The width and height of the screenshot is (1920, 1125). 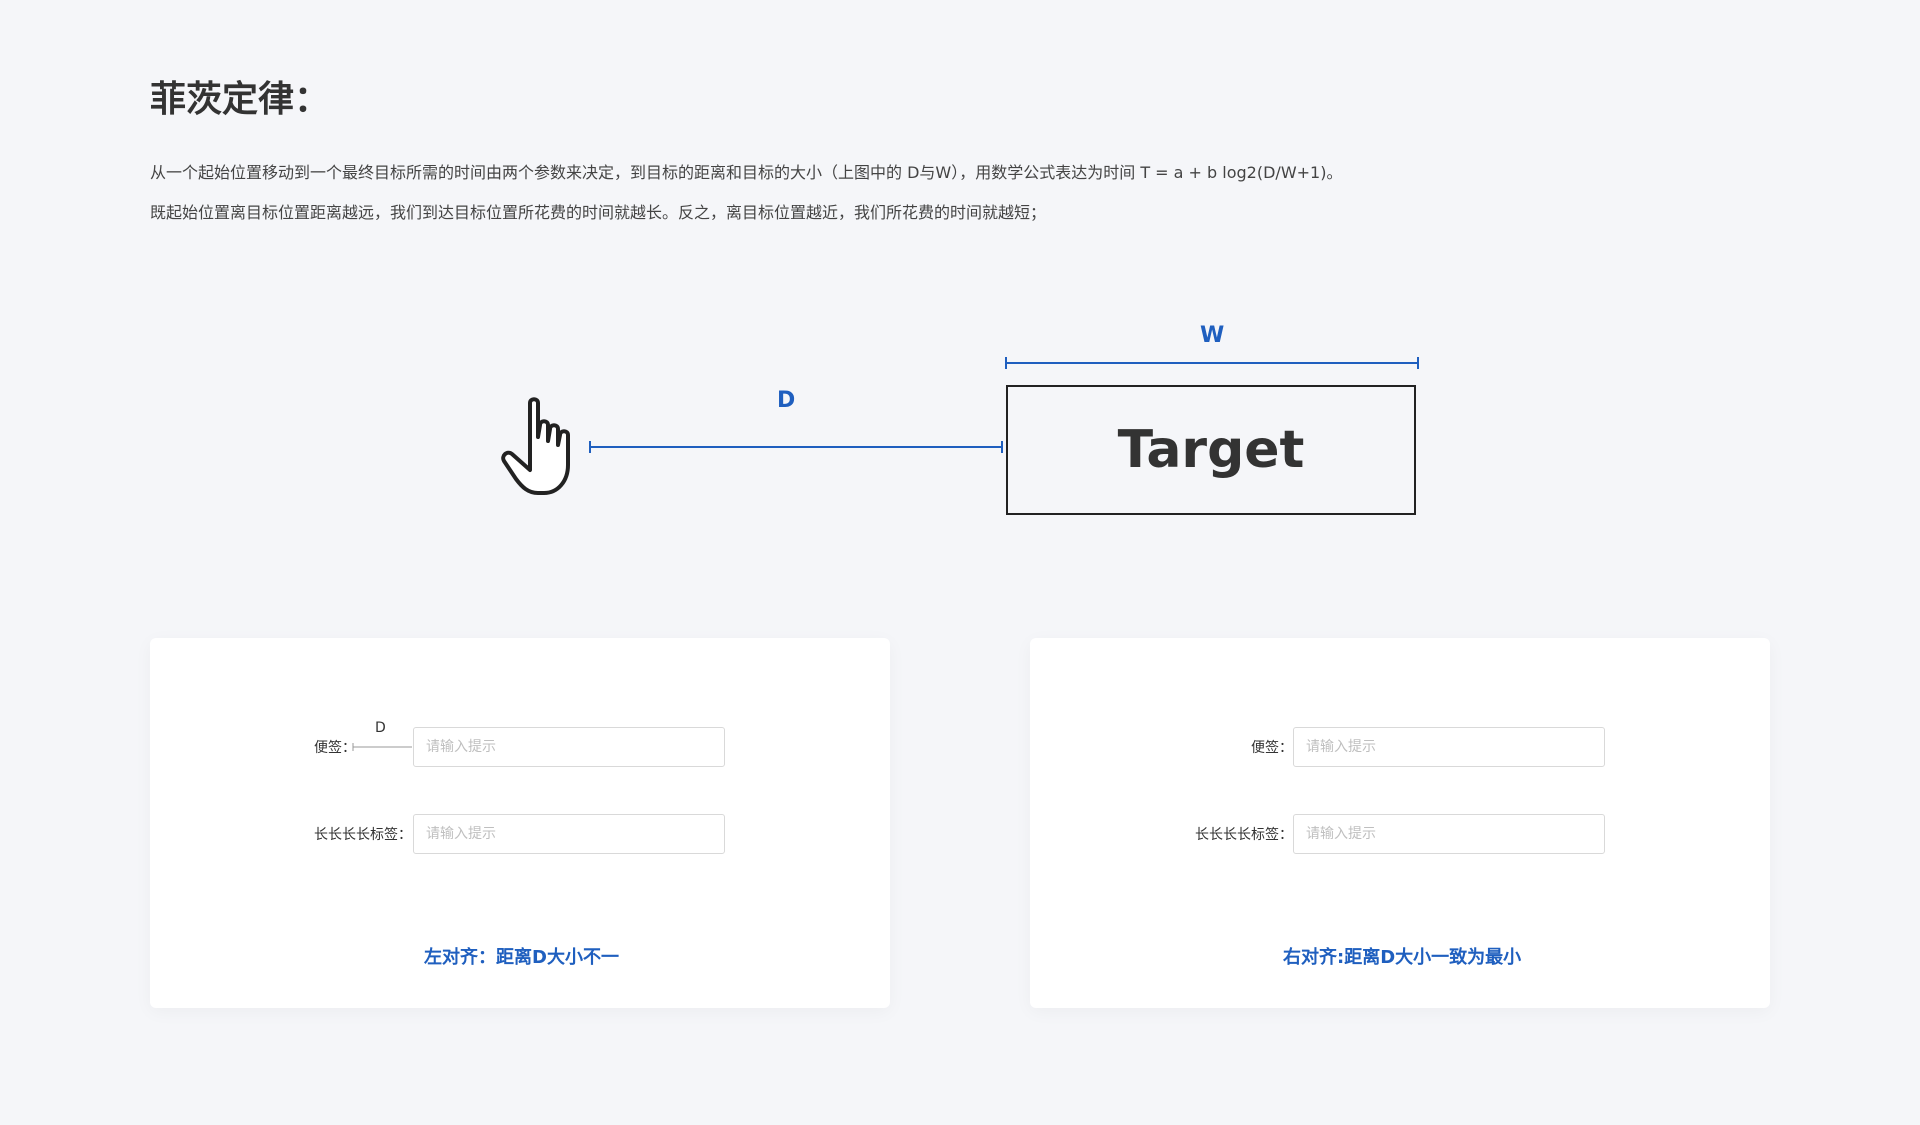 I want to click on right-align-card: 便签： 长长长长标签： 右对齐:距离D大小一致为最小, so click(x=1400, y=823).